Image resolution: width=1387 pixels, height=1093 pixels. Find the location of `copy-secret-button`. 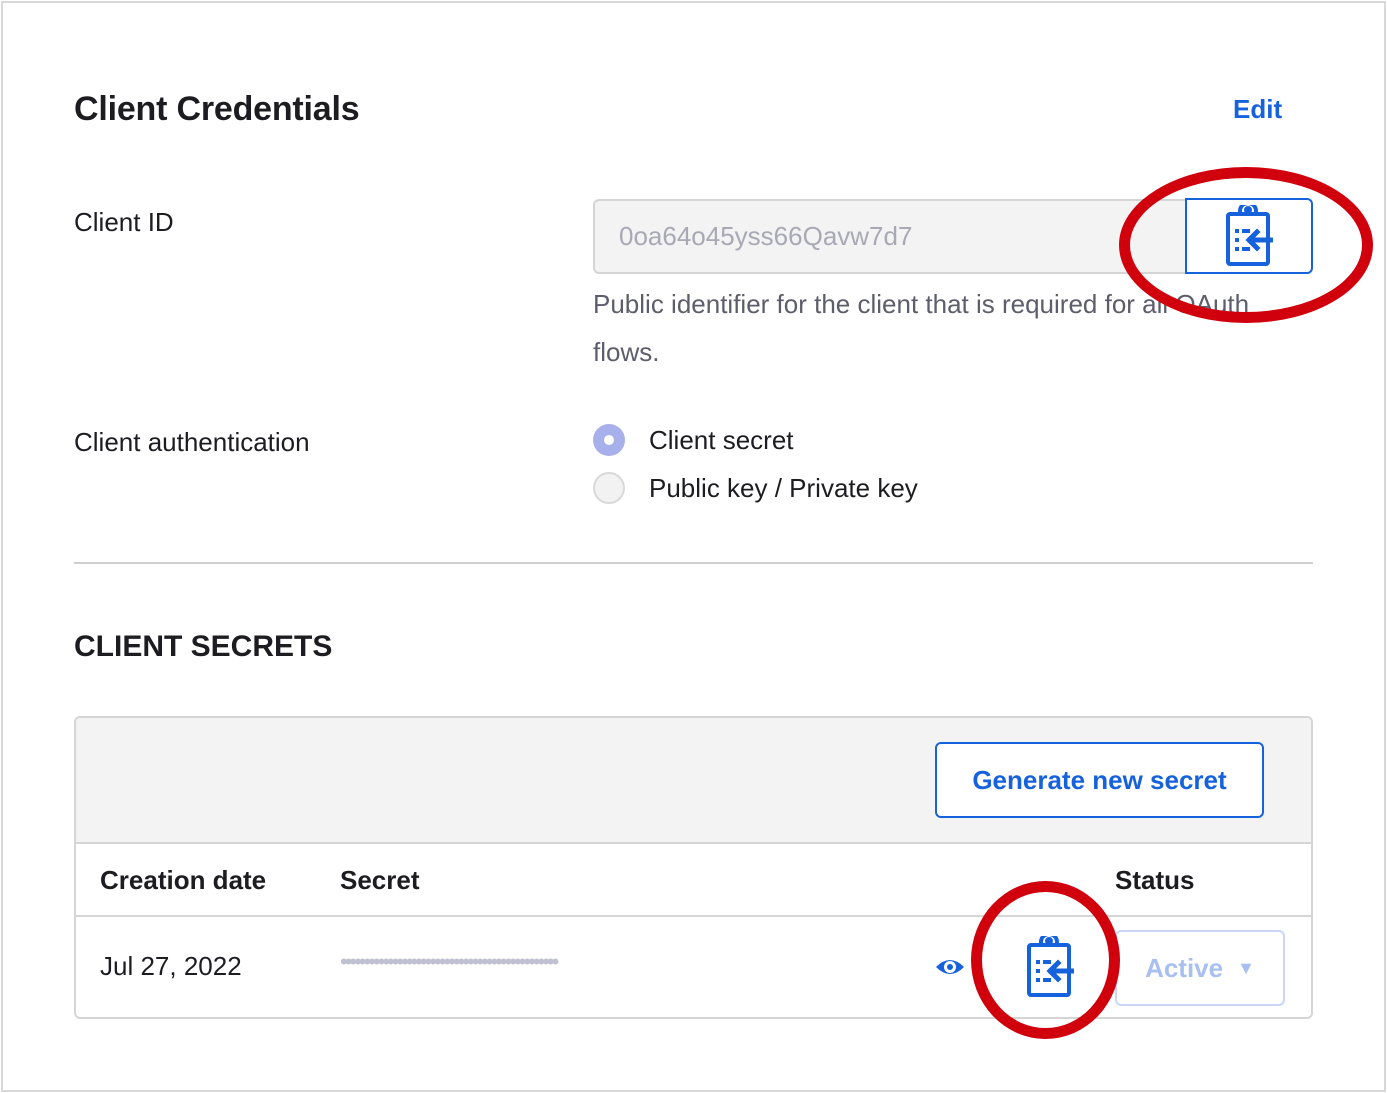

copy-secret-button is located at coordinates (1050, 967).